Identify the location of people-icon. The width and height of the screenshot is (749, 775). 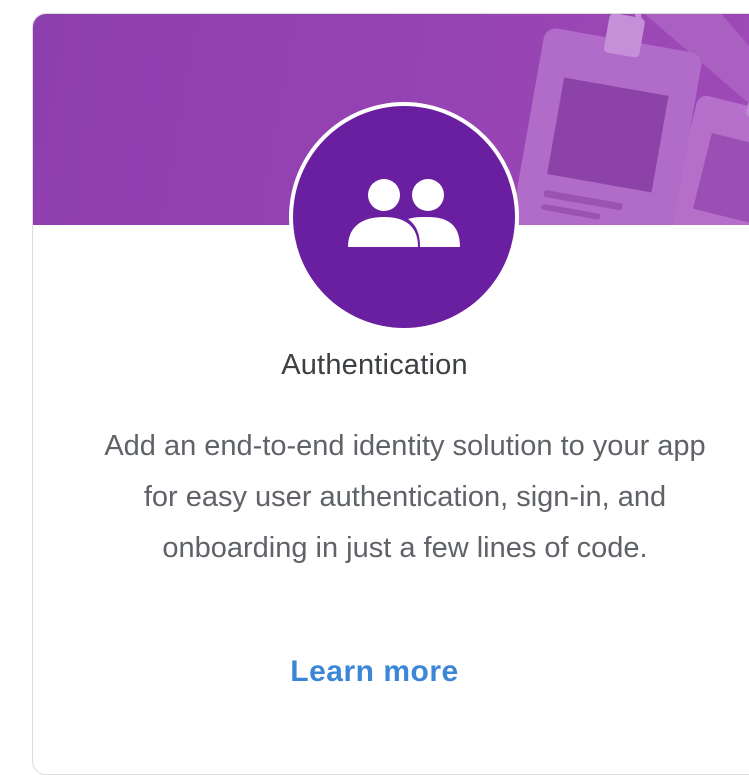
(404, 213).